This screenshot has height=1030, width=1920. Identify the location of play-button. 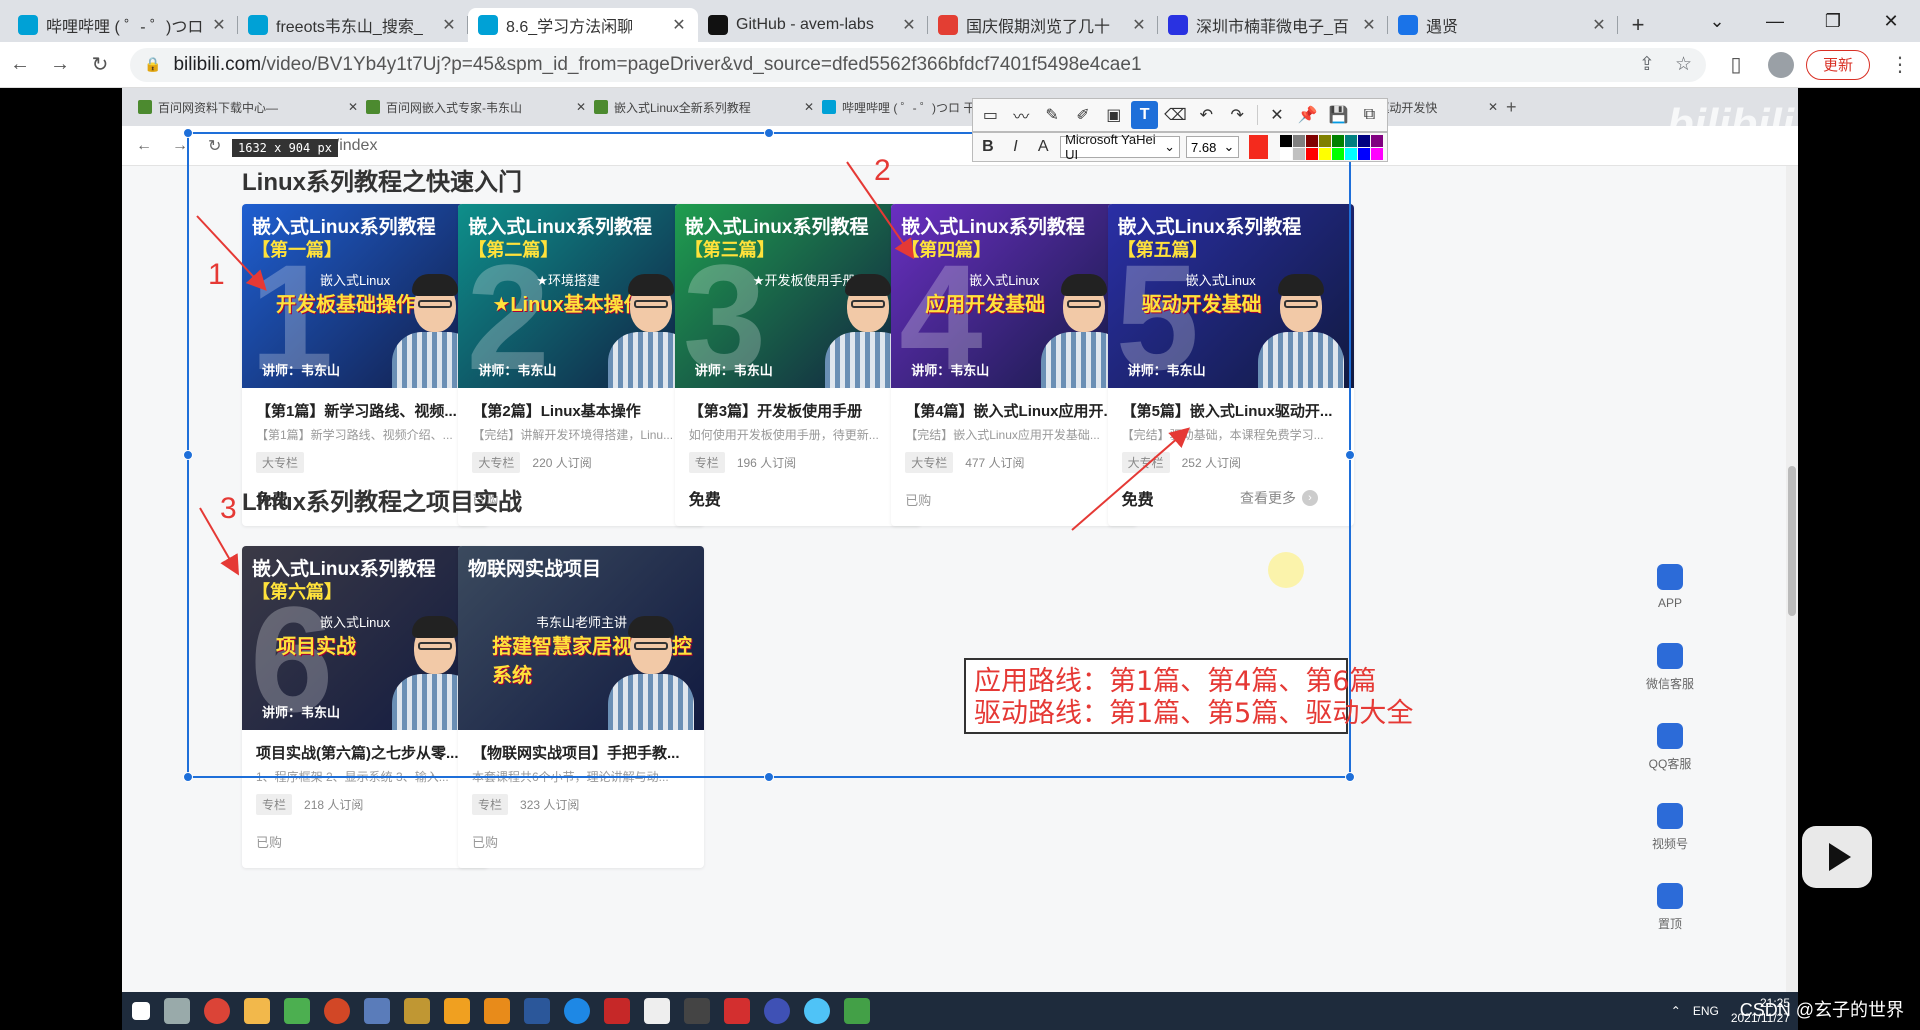
(1837, 857).